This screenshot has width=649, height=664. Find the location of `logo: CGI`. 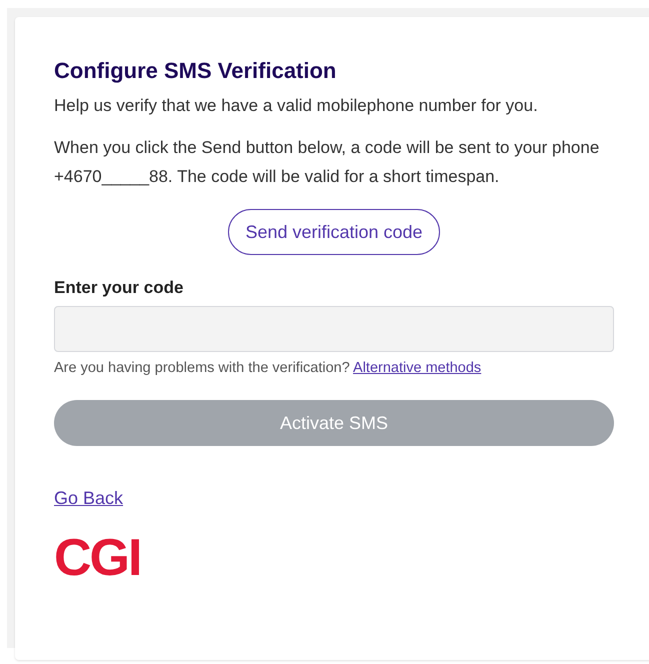

logo: CGI is located at coordinates (97, 558).